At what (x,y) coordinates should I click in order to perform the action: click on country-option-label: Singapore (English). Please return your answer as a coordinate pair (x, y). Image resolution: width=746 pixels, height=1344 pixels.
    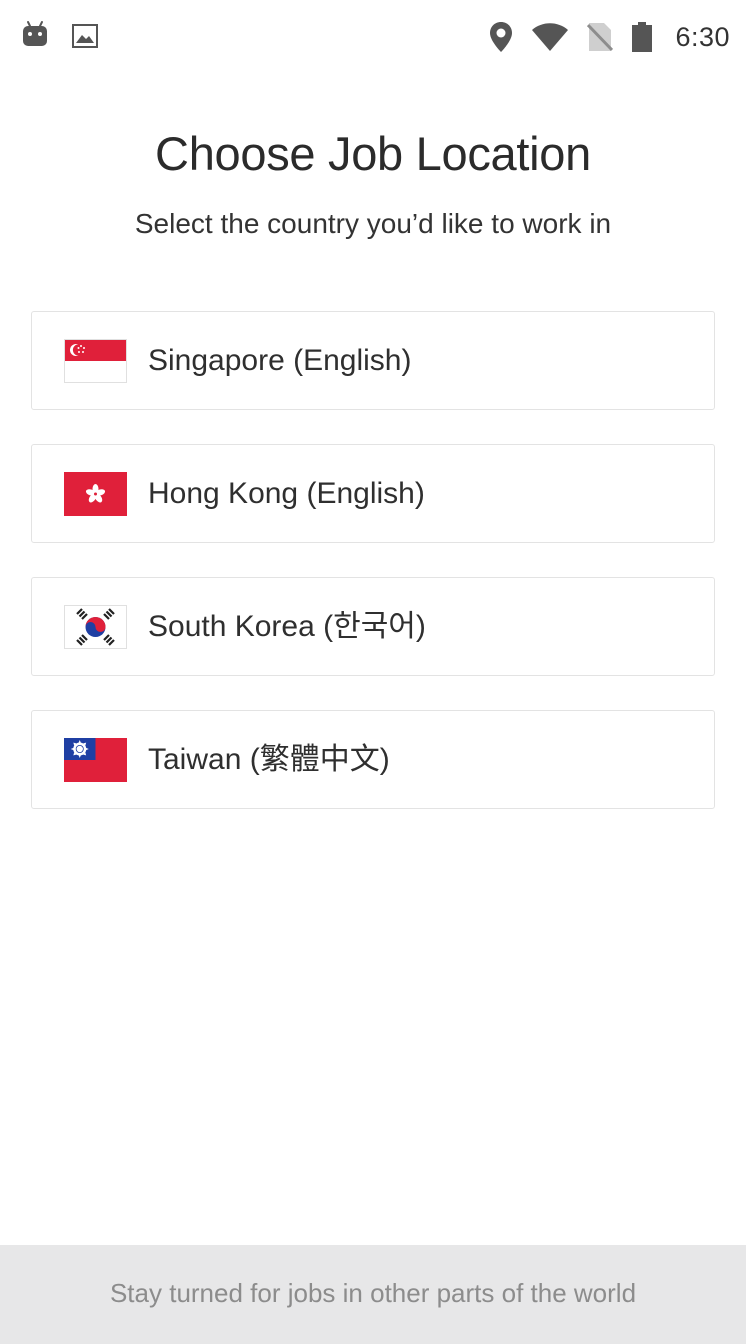
    Looking at the image, I should click on (280, 360).